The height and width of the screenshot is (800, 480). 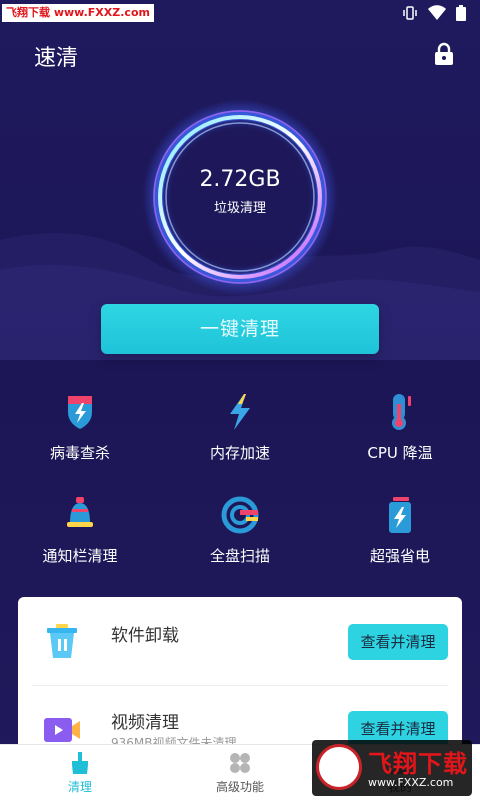 I want to click on feature-label: 内存加速, so click(x=239, y=453).